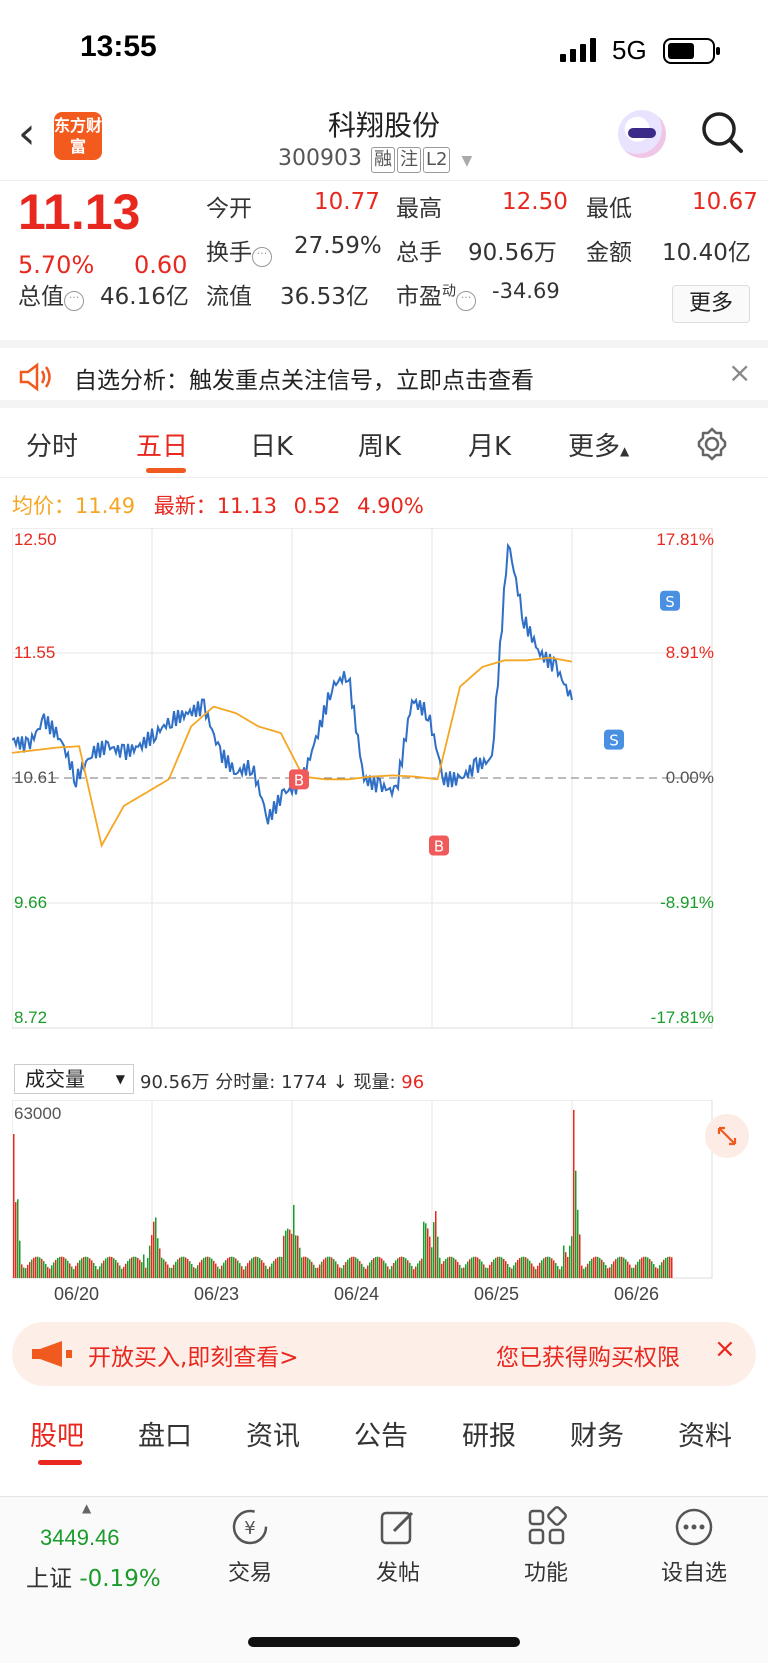 The width and height of the screenshot is (768, 1663). I want to click on nav-functions: 功能, so click(546, 1546).